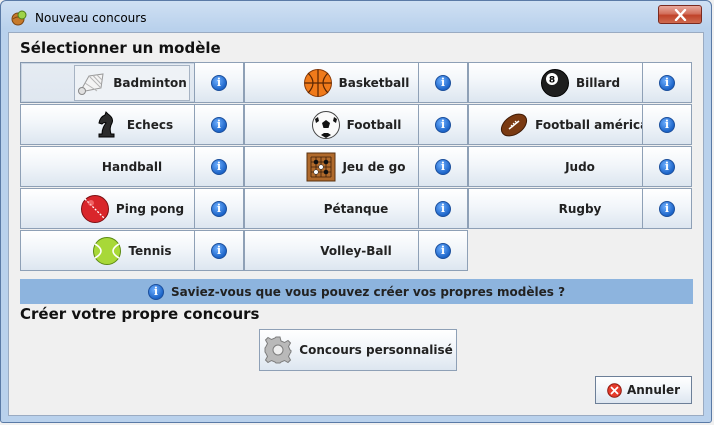  Describe the element at coordinates (374, 124) in the screenshot. I see `model-label: Football` at that location.